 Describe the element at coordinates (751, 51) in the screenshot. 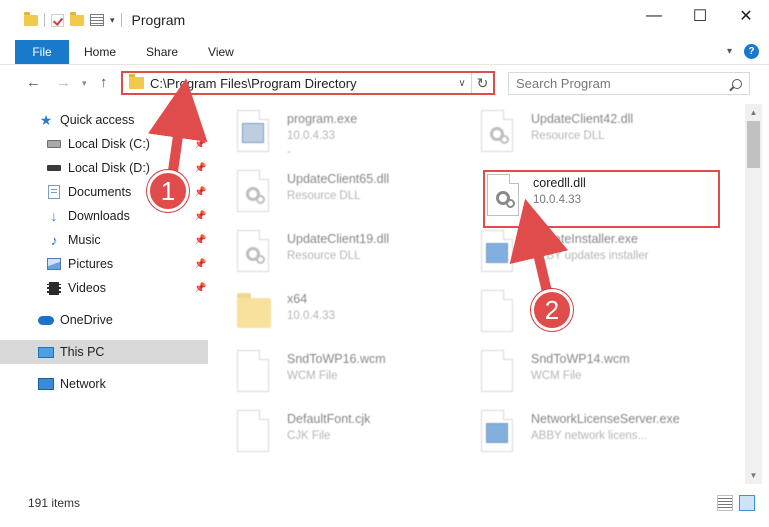

I see `help-icon: ?` at that location.